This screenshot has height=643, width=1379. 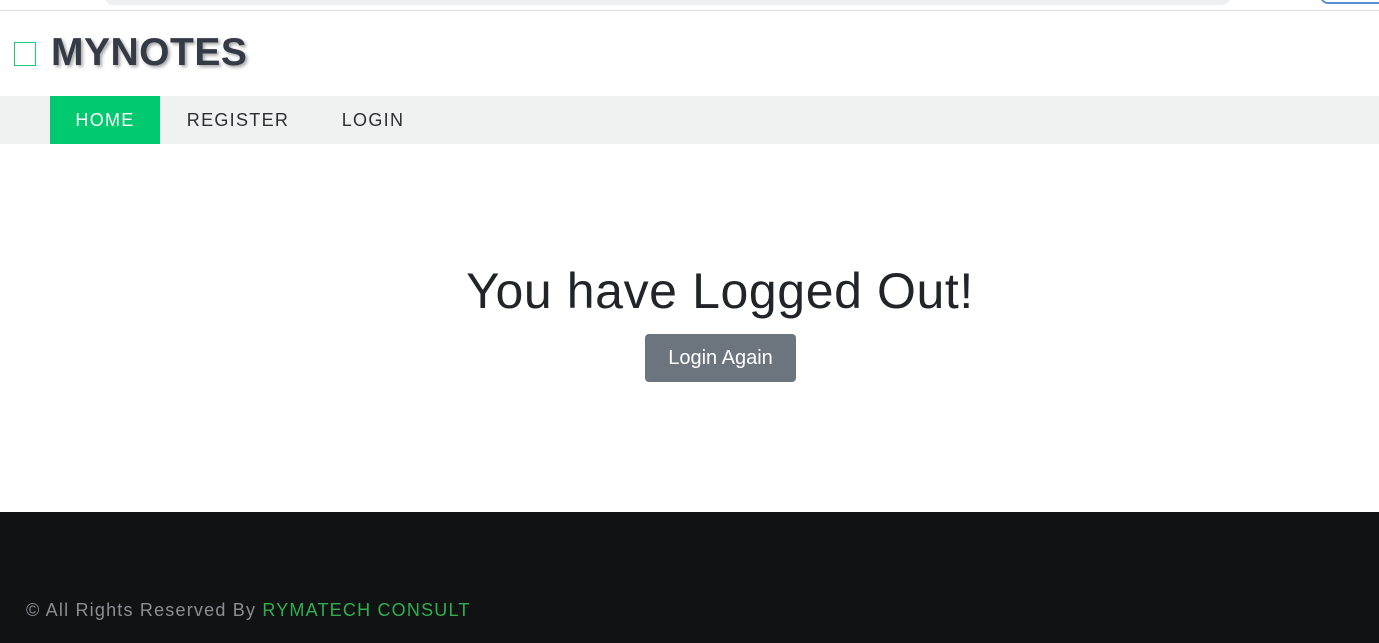 What do you see at coordinates (144, 610) in the screenshot?
I see `footer-copyright-text: © All Rights Reserved By` at bounding box center [144, 610].